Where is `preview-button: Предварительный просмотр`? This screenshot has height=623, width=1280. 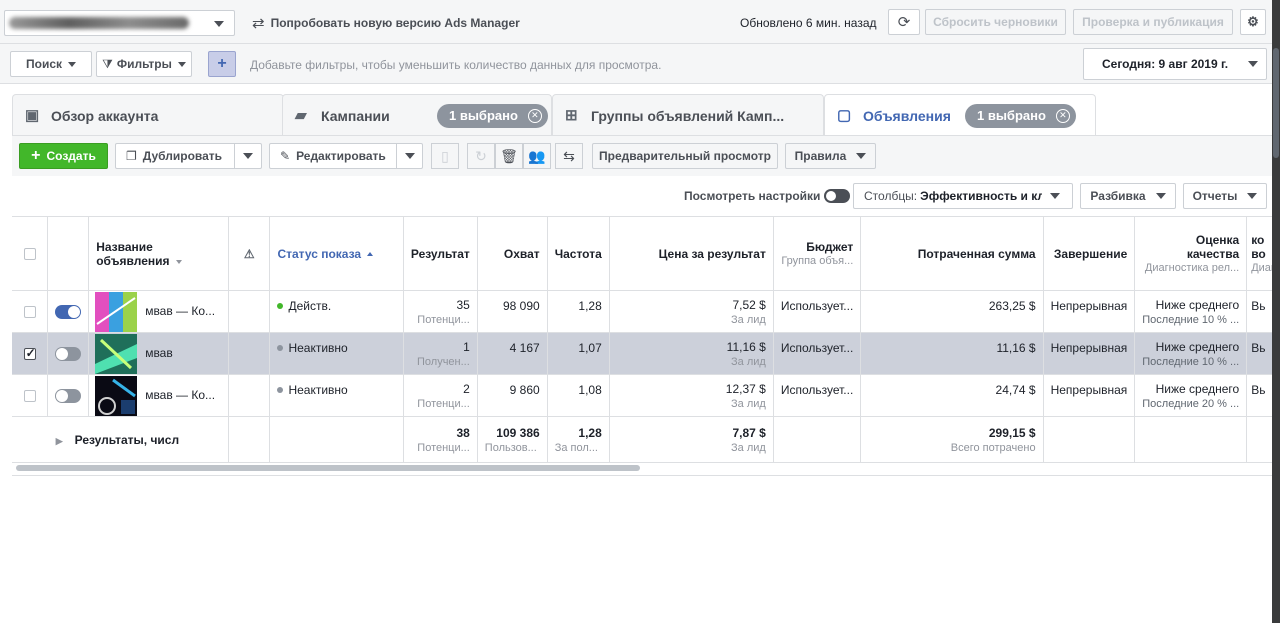 preview-button: Предварительный просмотр is located at coordinates (685, 156).